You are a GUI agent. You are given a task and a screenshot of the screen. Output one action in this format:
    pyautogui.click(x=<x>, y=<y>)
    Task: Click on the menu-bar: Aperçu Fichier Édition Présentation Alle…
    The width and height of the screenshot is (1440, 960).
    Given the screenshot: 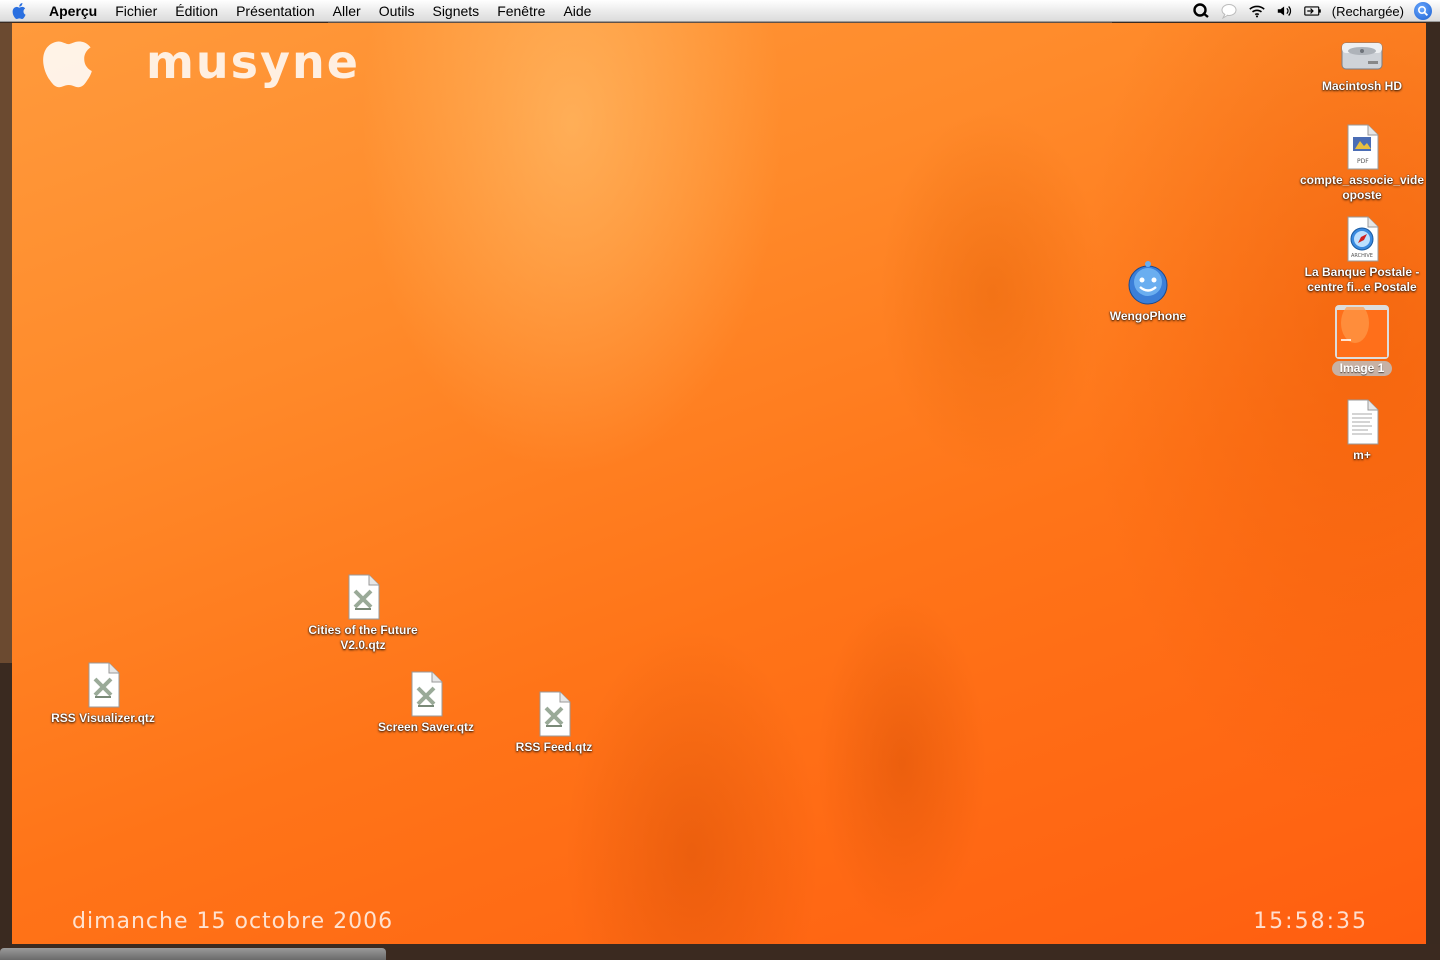 What is the action you would take?
    pyautogui.click(x=720, y=11)
    